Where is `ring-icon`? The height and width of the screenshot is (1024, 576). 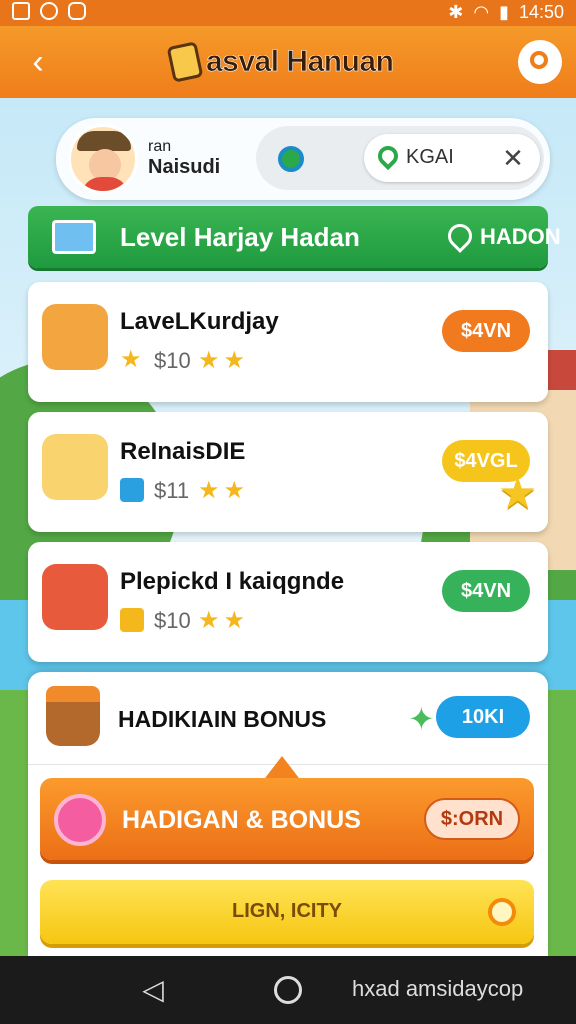 ring-icon is located at coordinates (502, 912).